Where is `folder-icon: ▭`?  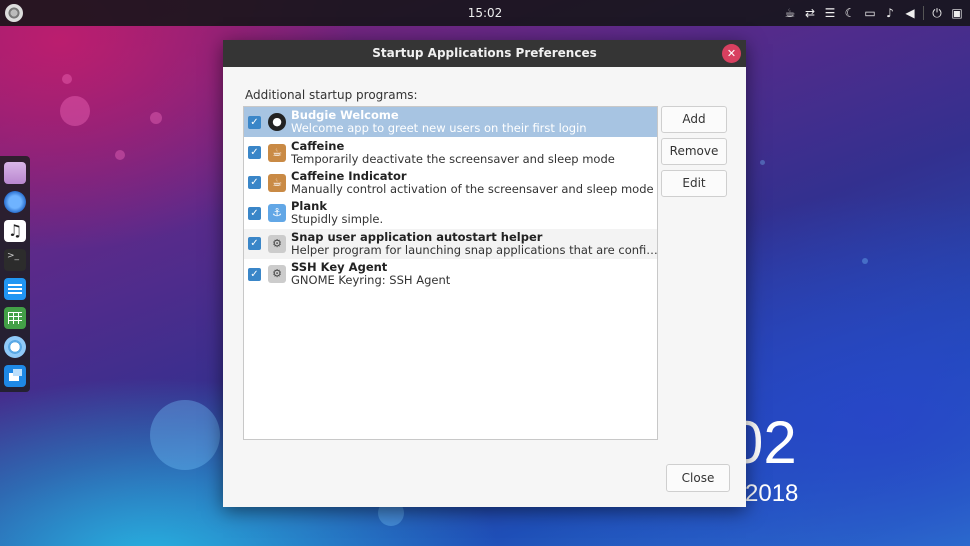 folder-icon: ▭ is located at coordinates (870, 13).